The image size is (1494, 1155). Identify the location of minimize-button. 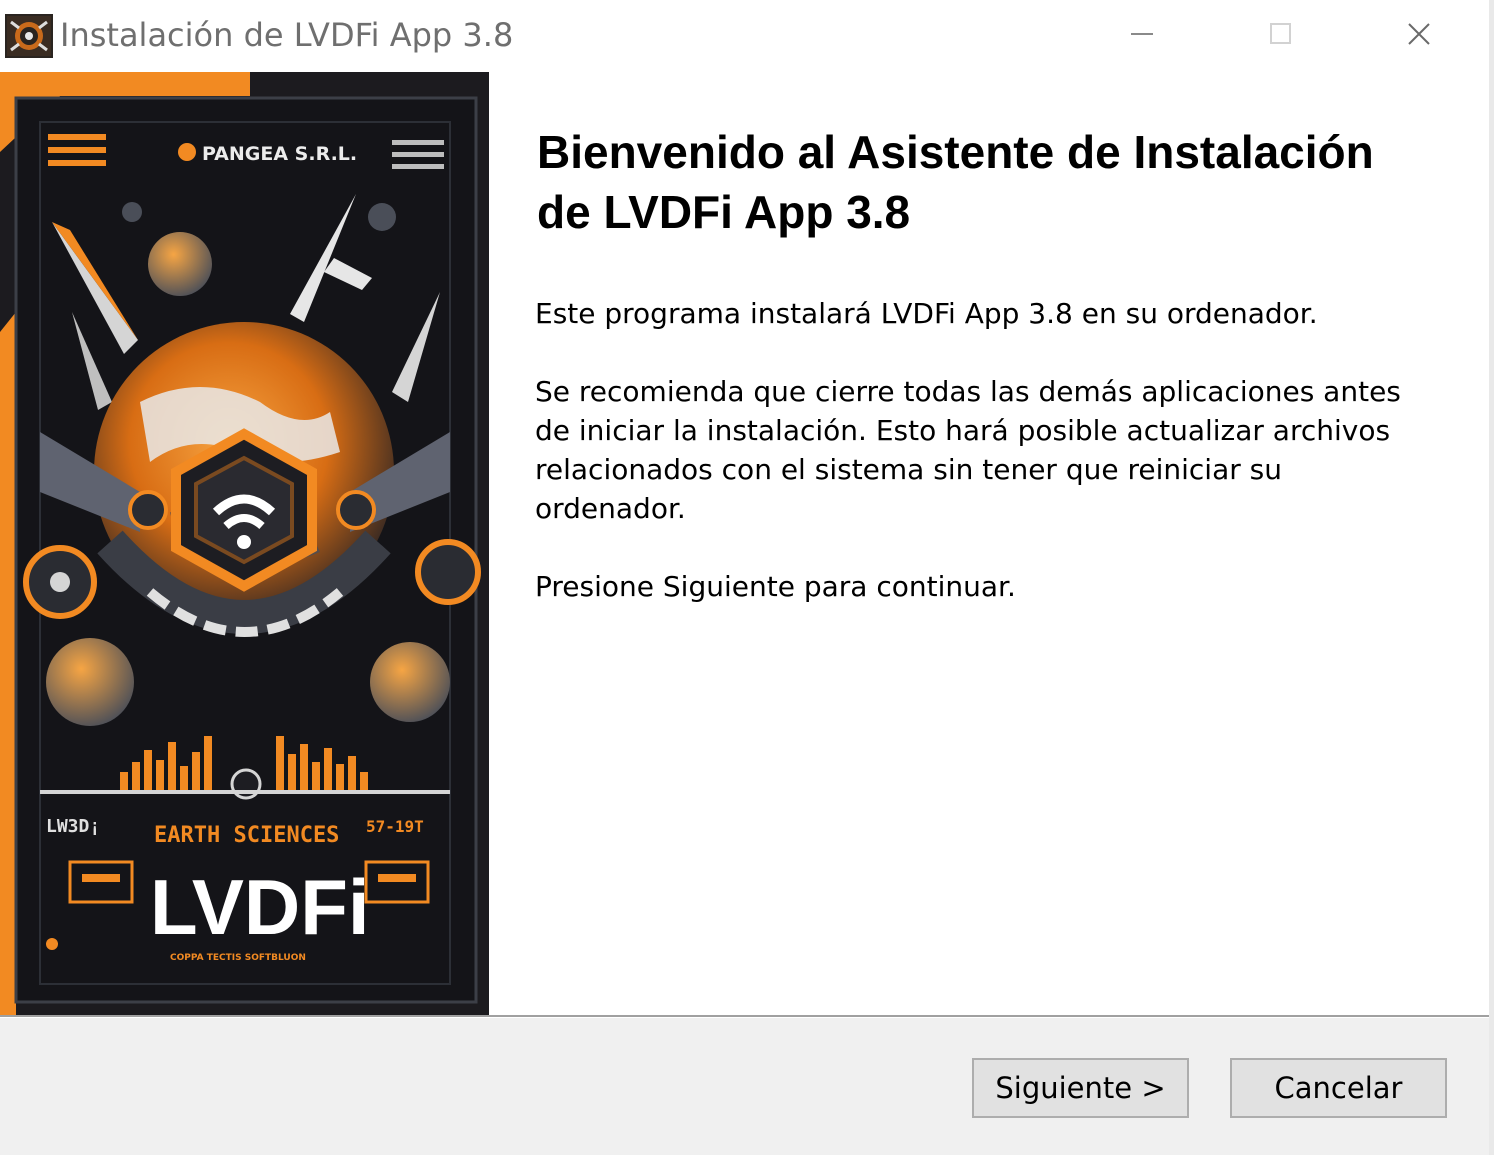
(1143, 34).